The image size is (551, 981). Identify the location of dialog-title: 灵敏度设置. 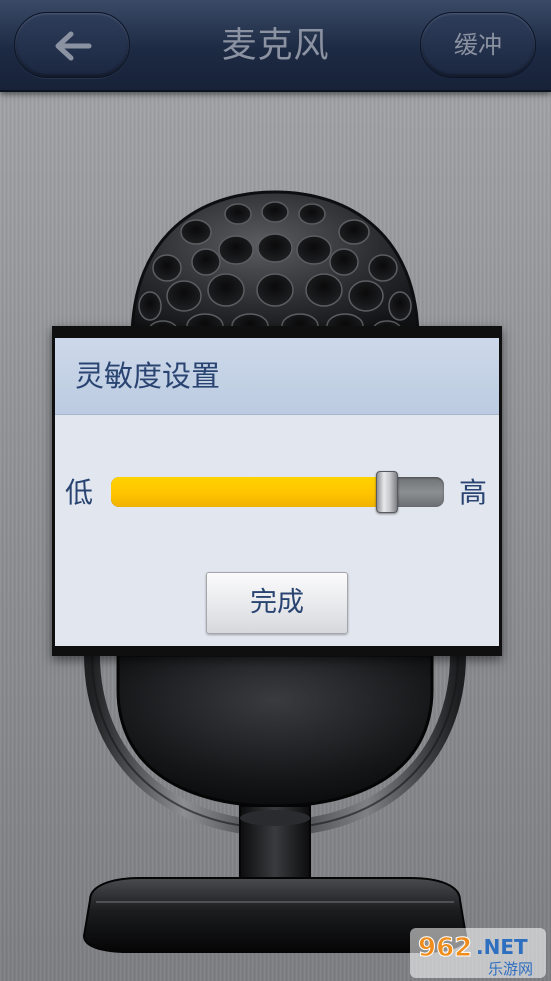
(148, 376).